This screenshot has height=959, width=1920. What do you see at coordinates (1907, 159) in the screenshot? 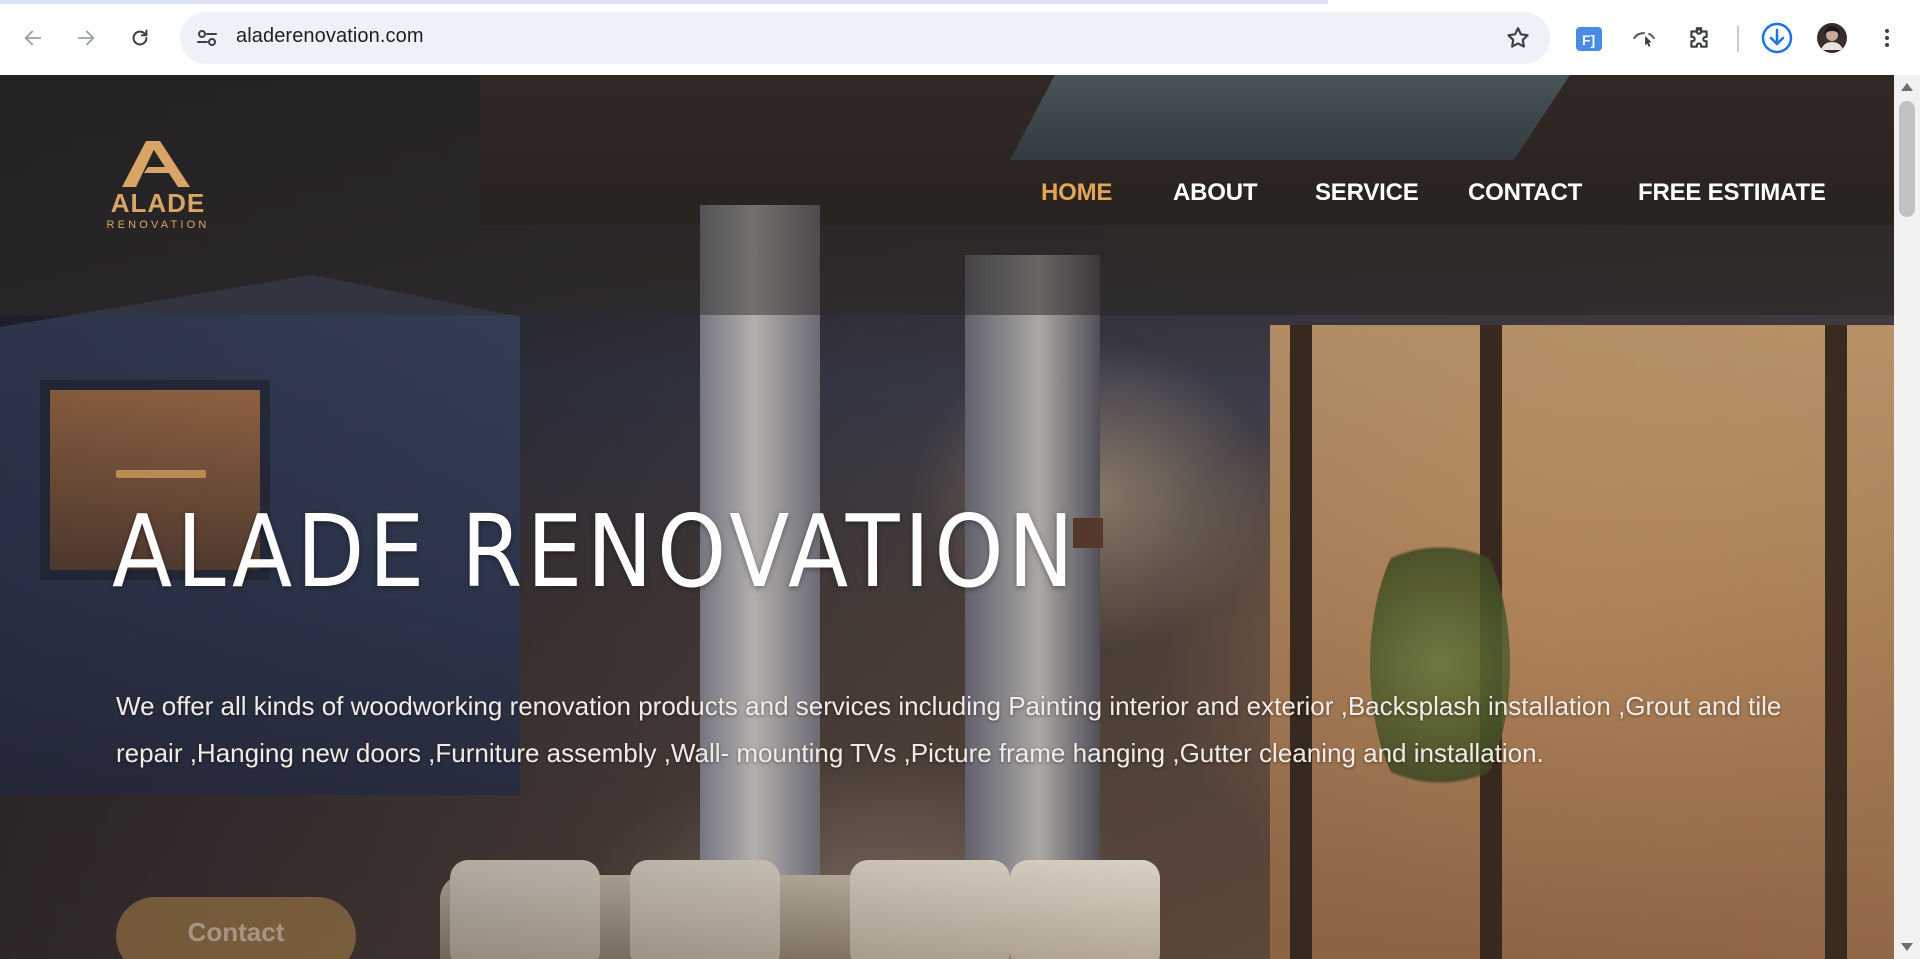
I see `scrollbar-thumb` at bounding box center [1907, 159].